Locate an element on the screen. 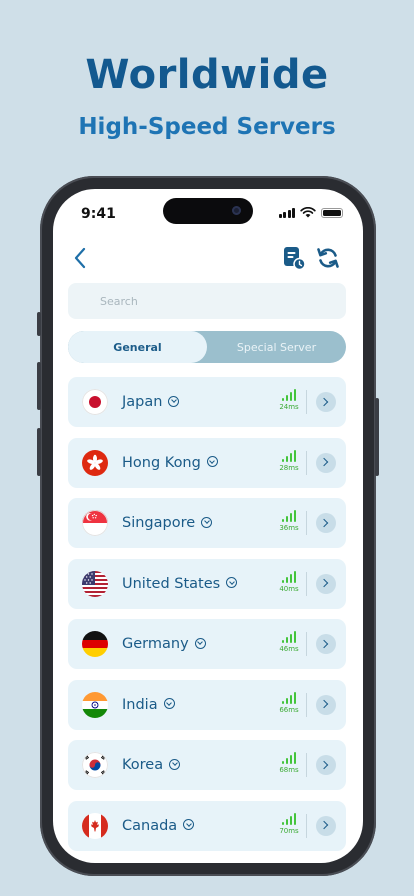 This screenshot has height=896, width=414. latency-value: 66ms is located at coordinates (289, 709).